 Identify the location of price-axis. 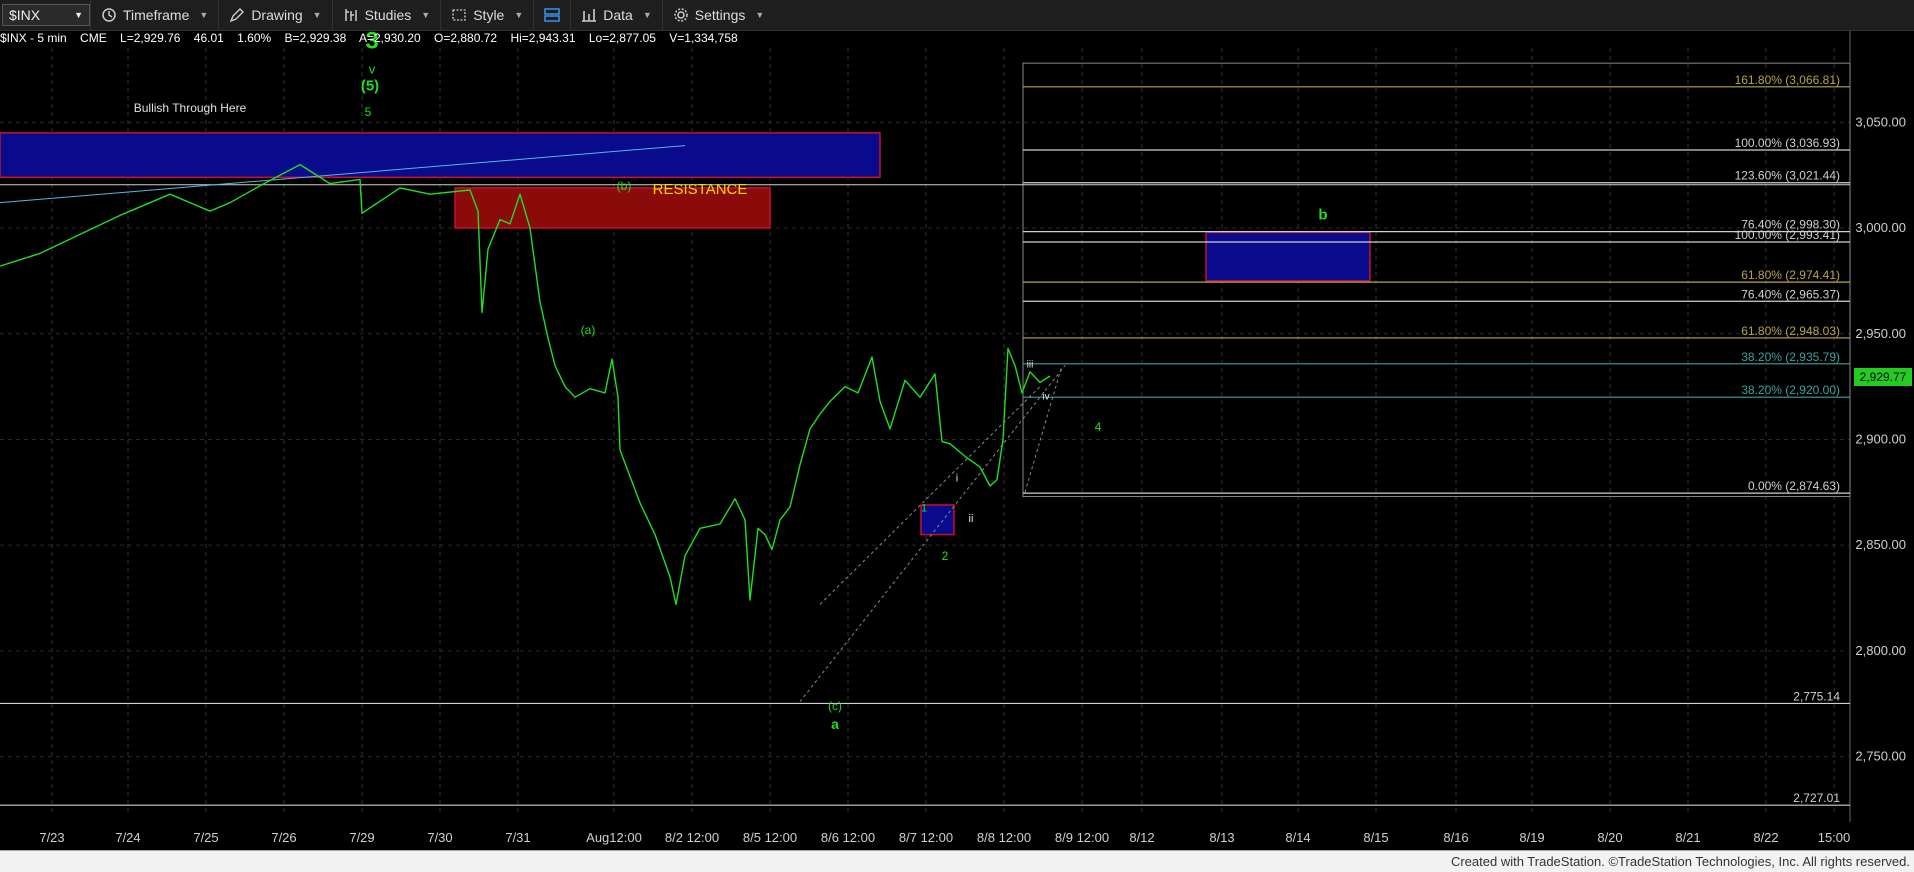
(1882, 426).